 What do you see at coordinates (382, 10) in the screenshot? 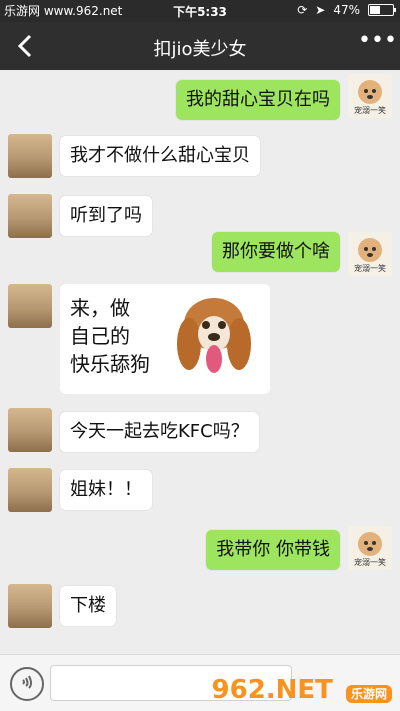
I see `battery-icon` at bounding box center [382, 10].